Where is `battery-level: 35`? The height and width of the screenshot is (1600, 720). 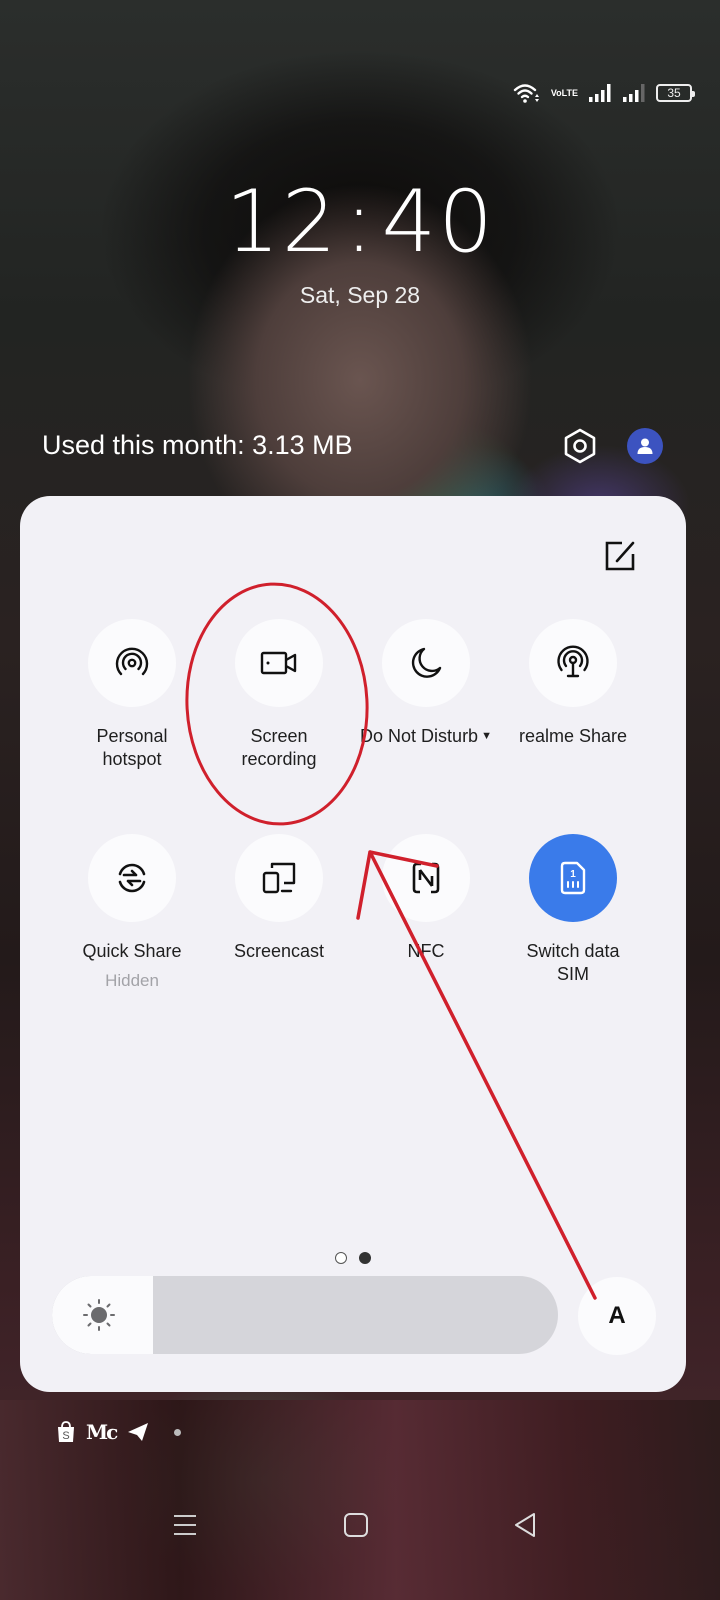
battery-level: 35 is located at coordinates (674, 93).